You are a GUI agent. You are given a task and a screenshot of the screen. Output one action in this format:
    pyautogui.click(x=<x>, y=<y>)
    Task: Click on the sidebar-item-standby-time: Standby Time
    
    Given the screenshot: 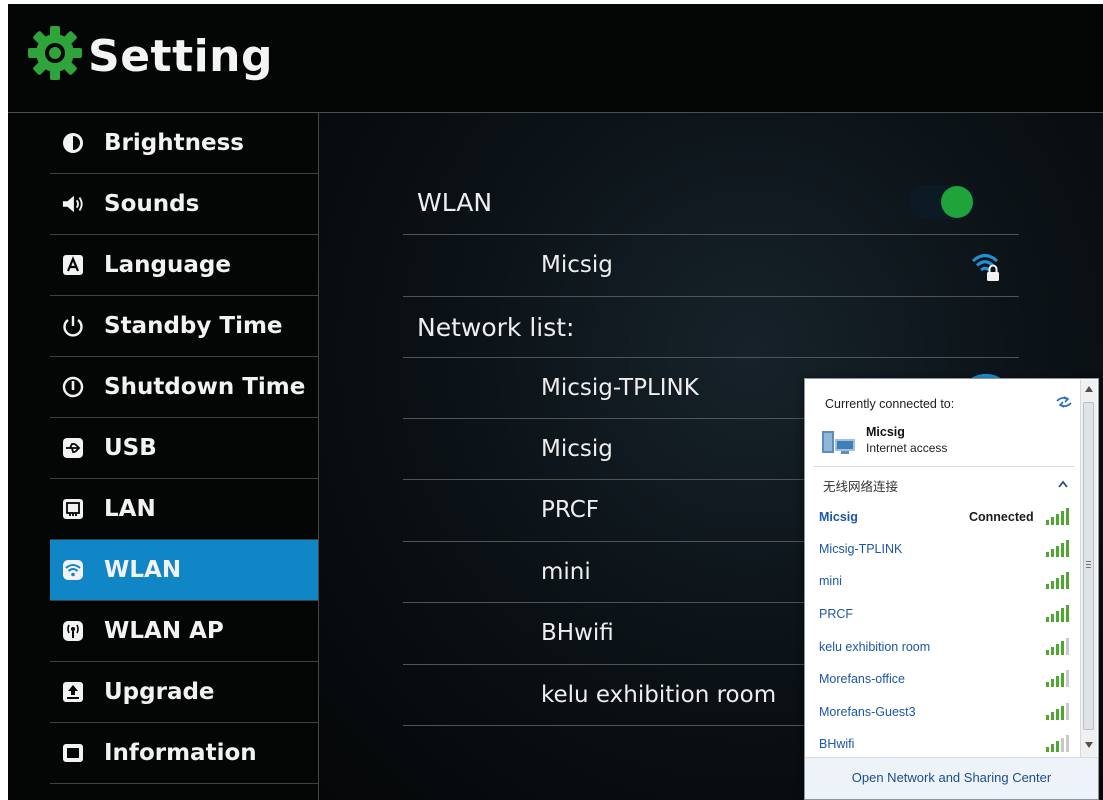 What is the action you would take?
    pyautogui.click(x=184, y=326)
    